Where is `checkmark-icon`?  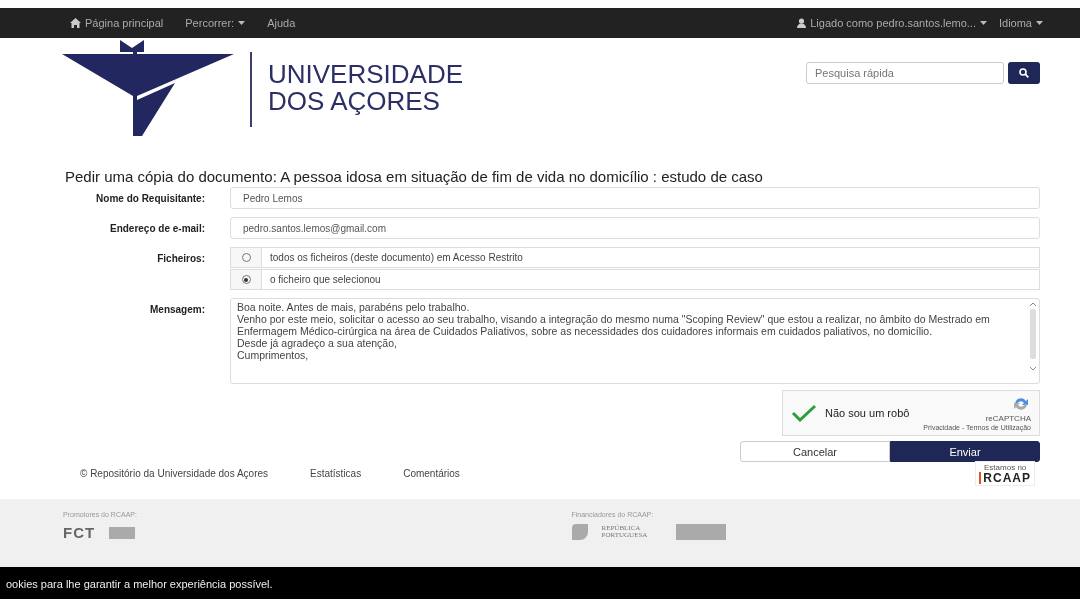 checkmark-icon is located at coordinates (804, 413).